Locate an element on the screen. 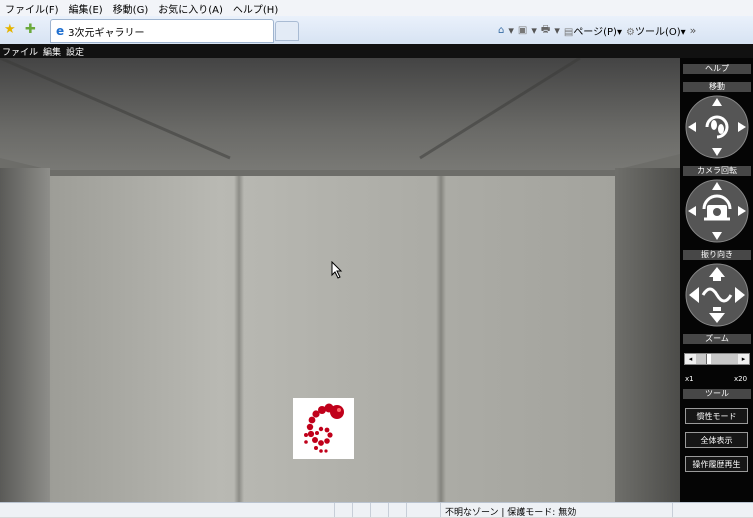 This screenshot has height=518, width=753. zoom-left-arrow-icon: ◂ is located at coordinates (690, 359).